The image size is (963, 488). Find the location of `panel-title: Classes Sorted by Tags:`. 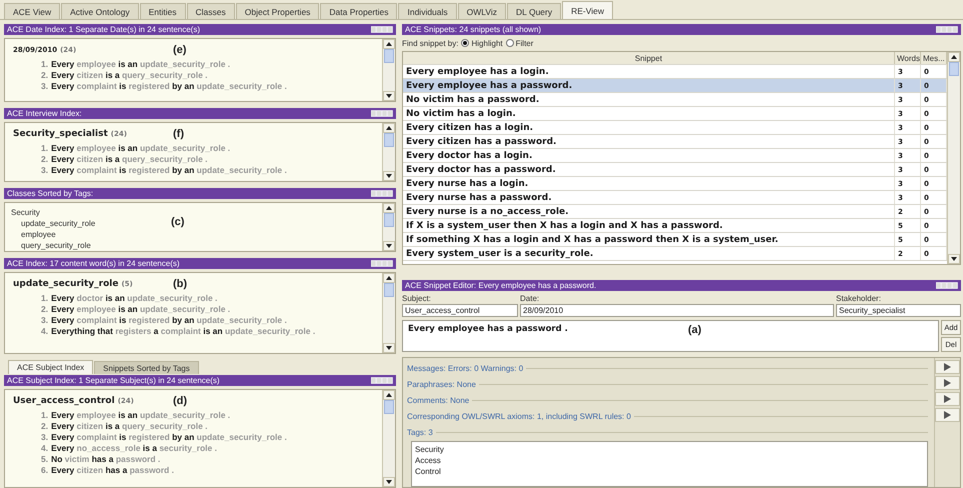

panel-title: Classes Sorted by Tags: is located at coordinates (50, 193).